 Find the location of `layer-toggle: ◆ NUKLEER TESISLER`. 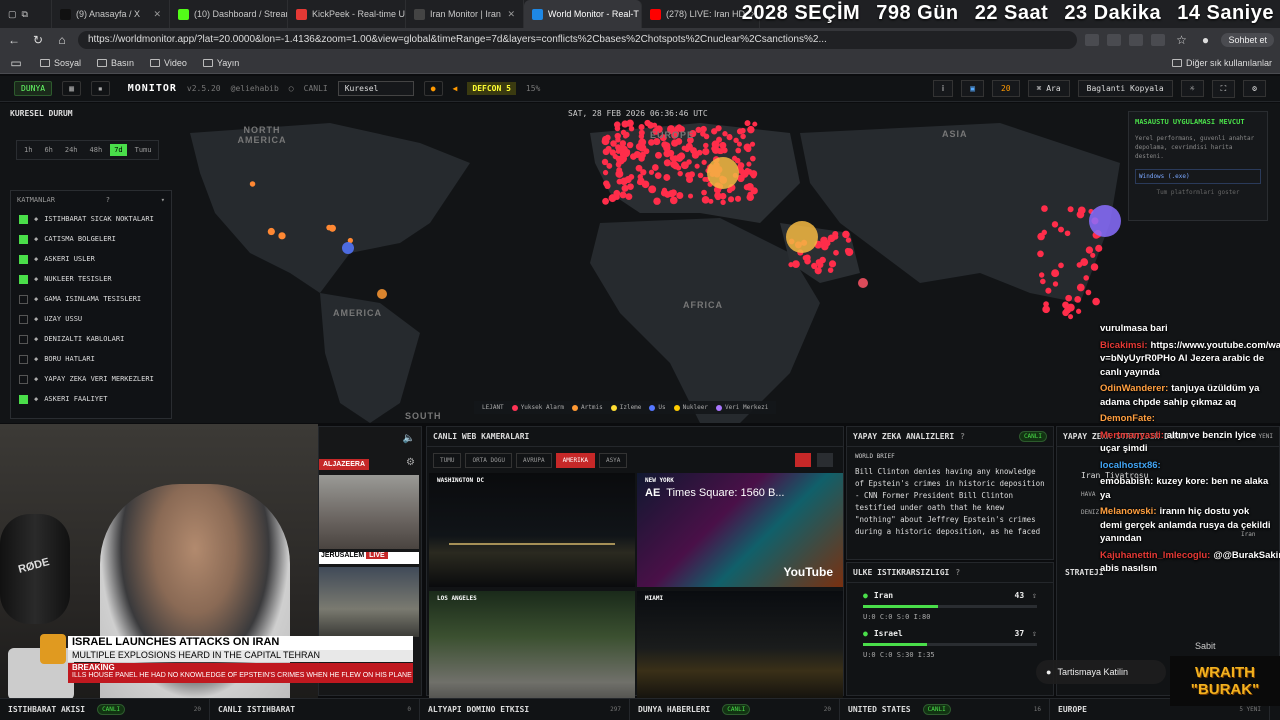

layer-toggle: ◆ NUKLEER TESISLER is located at coordinates (91, 279).